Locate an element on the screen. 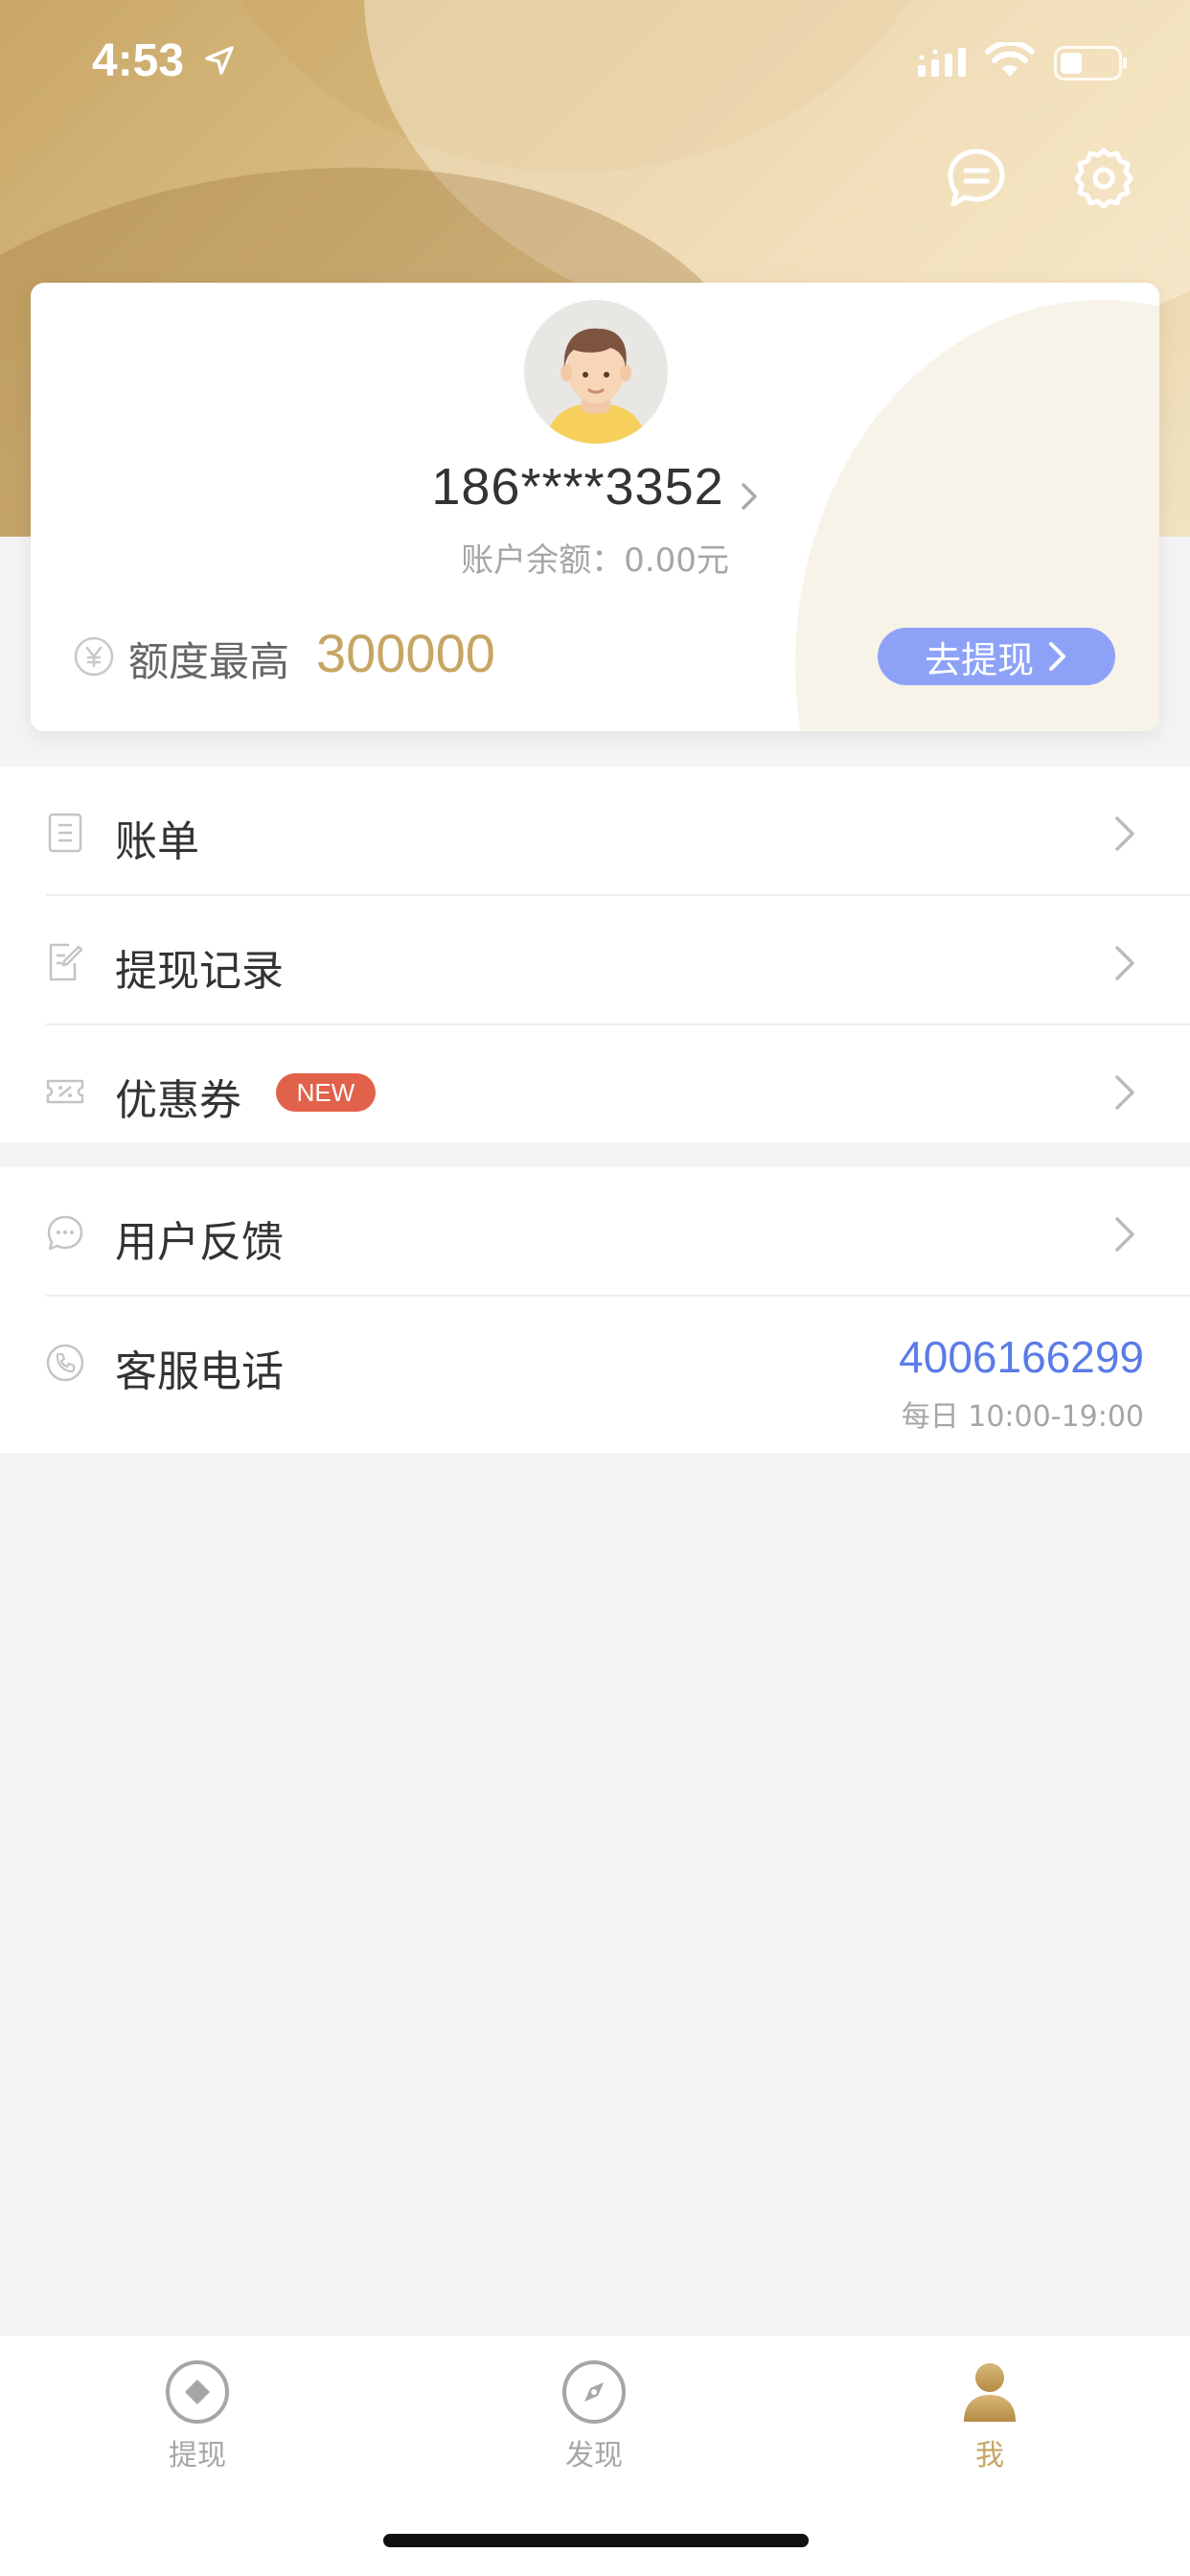 The image size is (1190, 2576). status-time: 4:53 is located at coordinates (139, 60).